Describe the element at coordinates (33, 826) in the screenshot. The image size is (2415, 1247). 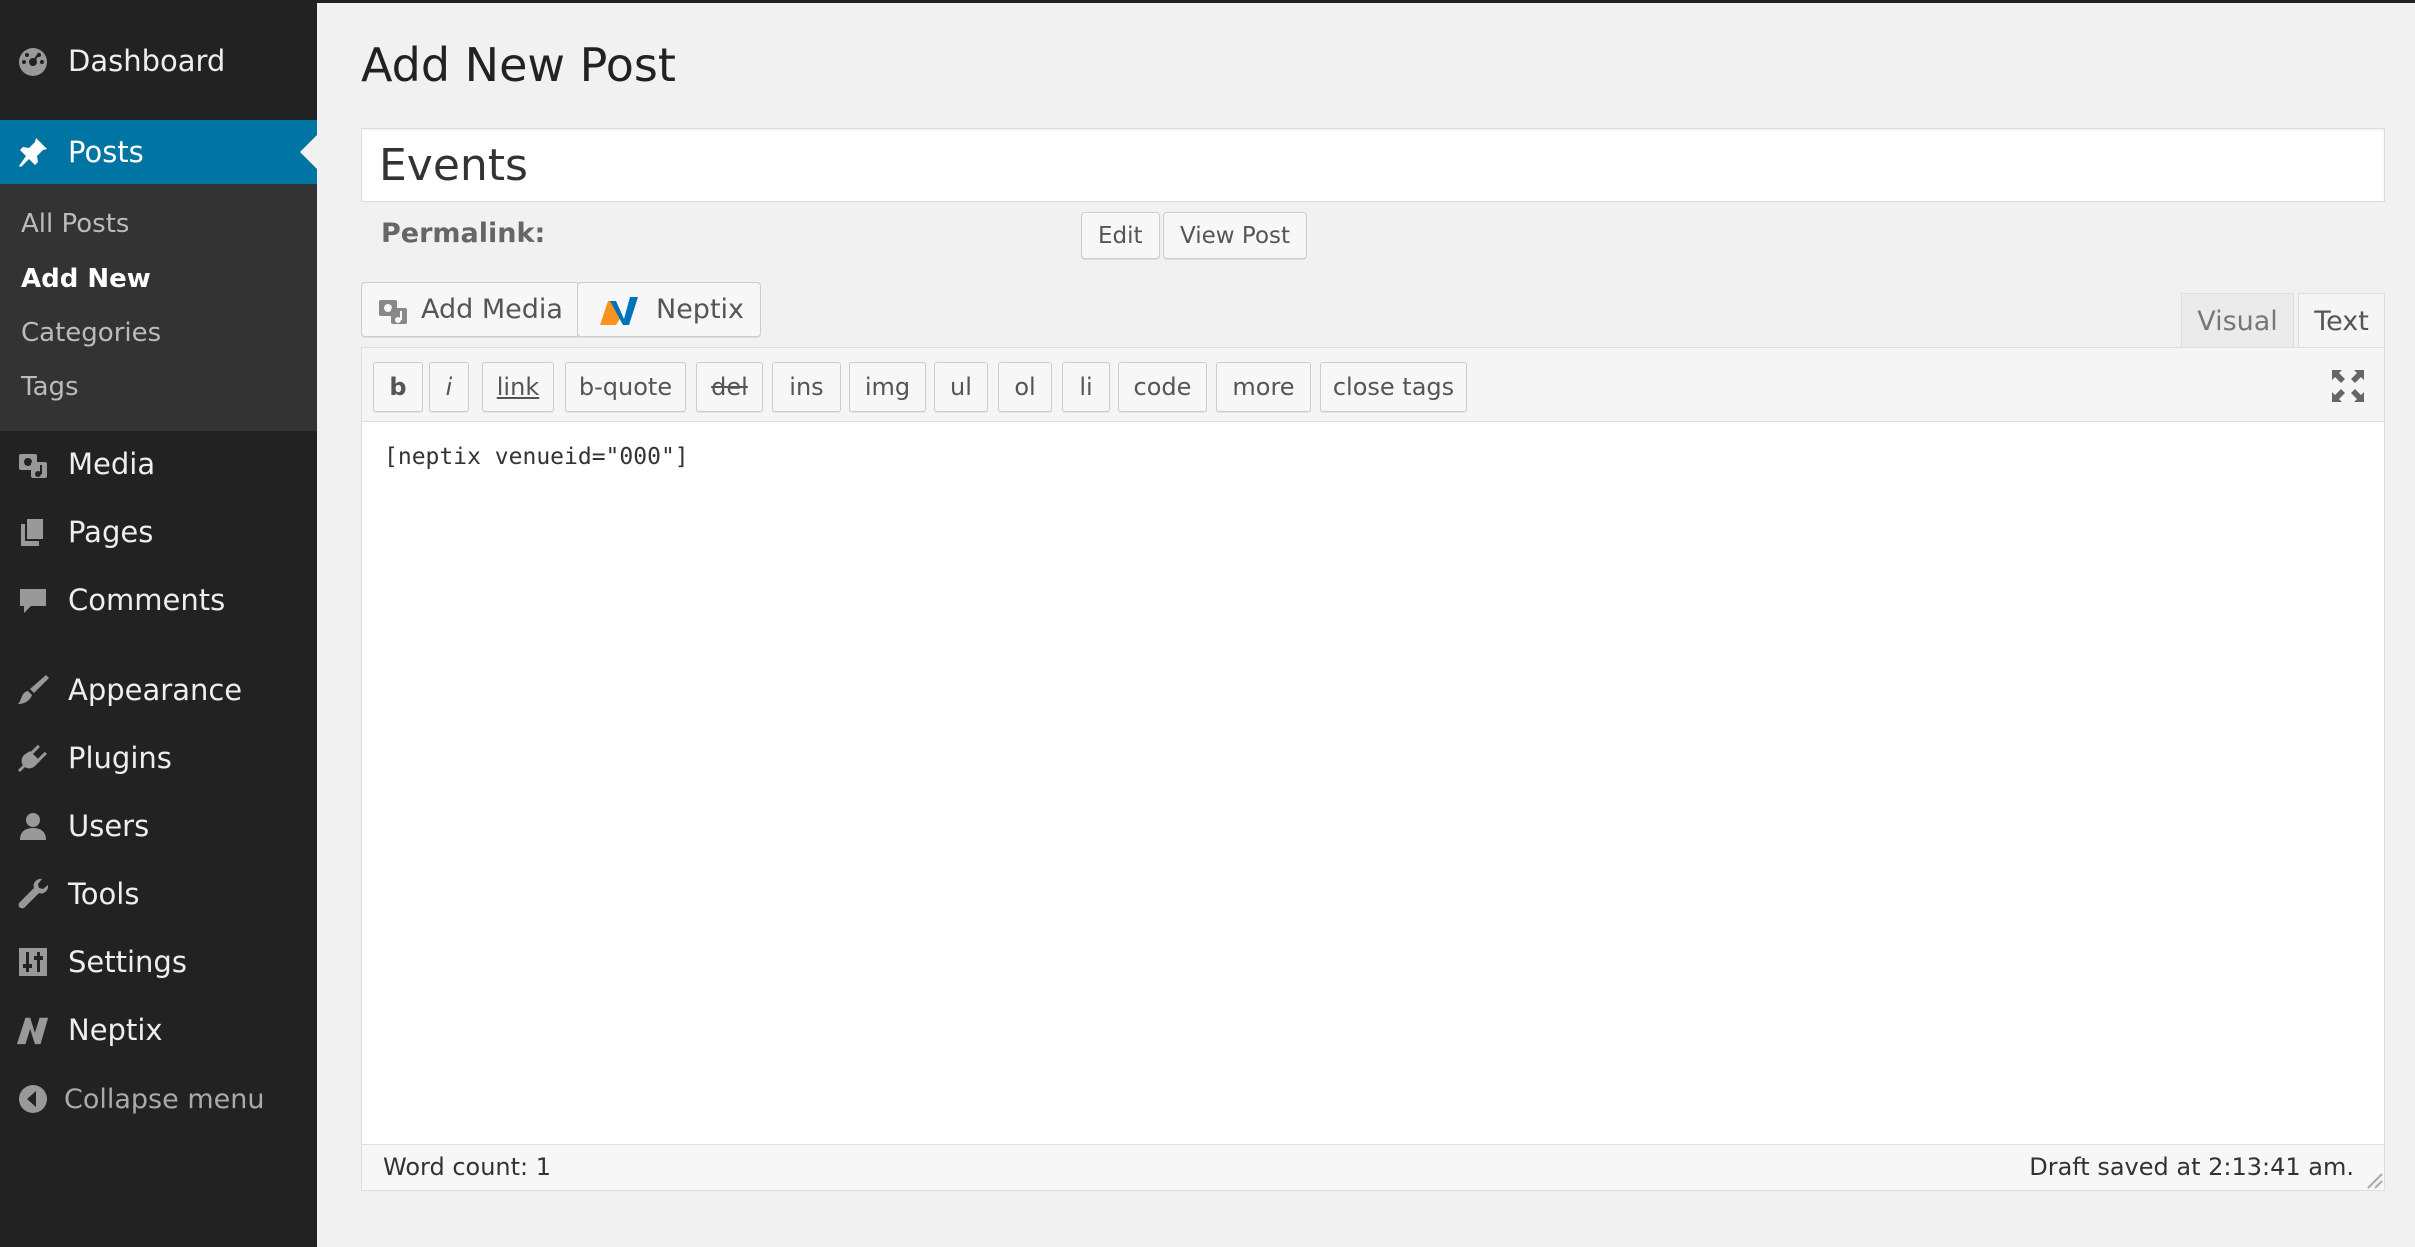
I see `user-icon` at that location.